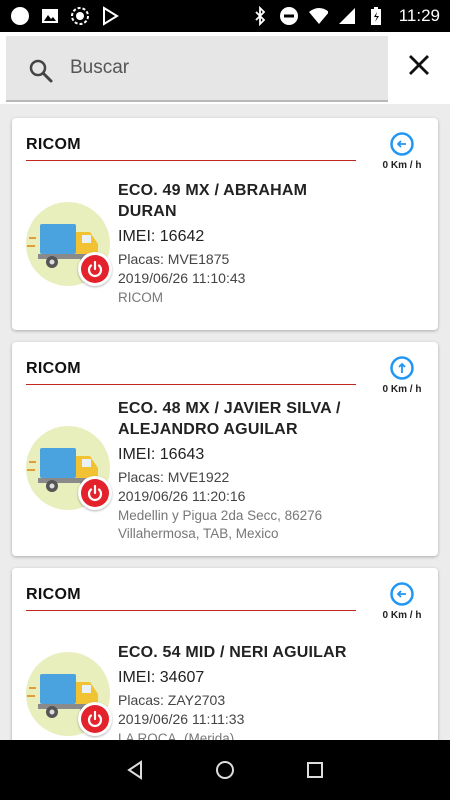 The width and height of the screenshot is (450, 800). What do you see at coordinates (182, 278) in the screenshot?
I see `vehicle-datetime: 2019/06/26 11:10:43` at bounding box center [182, 278].